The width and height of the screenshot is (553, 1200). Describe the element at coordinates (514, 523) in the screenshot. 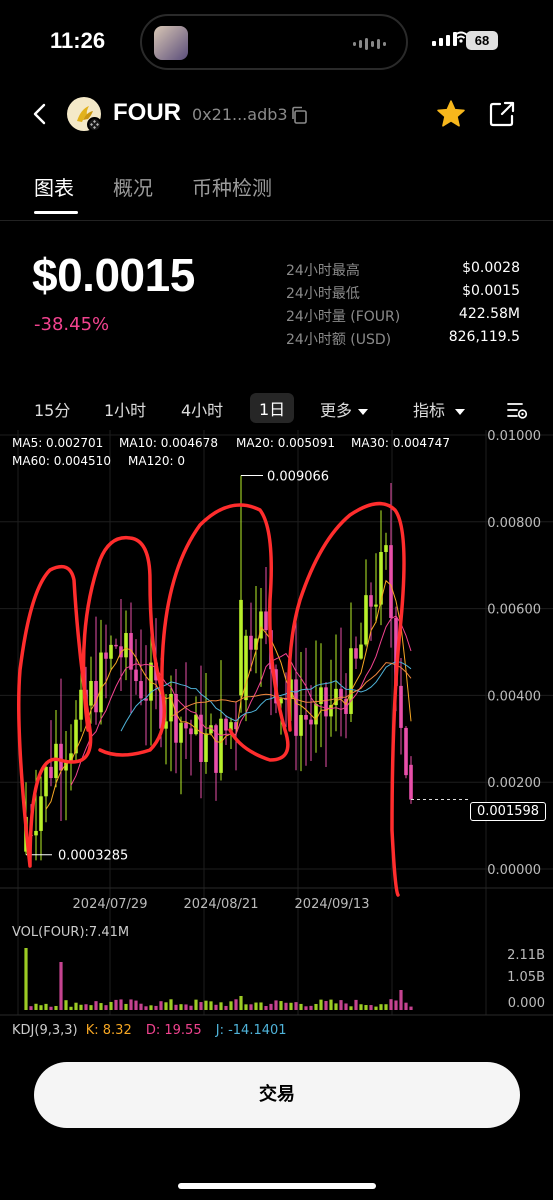

I see `y-tick-label: 0.00800` at that location.